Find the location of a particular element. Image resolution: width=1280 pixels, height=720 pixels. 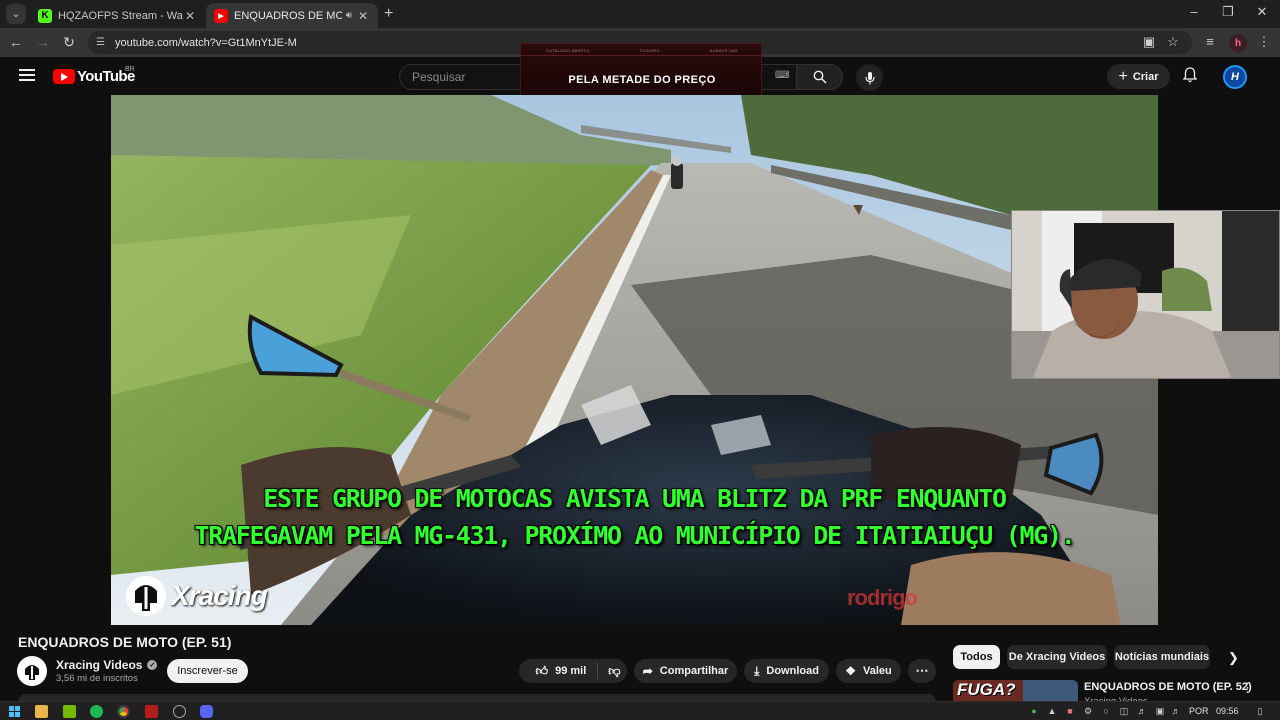

browser-tab-kick: K HQZAOFPS Stream - Watch Live ✕ is located at coordinates (117, 15).